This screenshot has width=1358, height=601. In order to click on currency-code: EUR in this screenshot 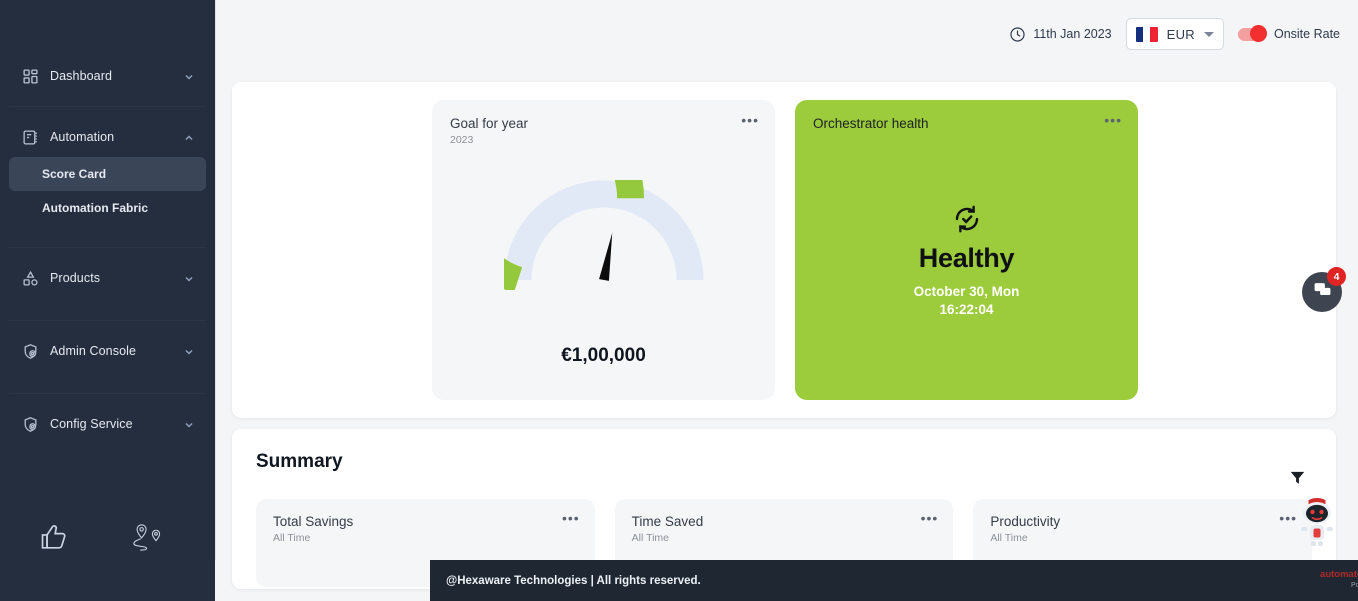, I will do `click(1180, 34)`.